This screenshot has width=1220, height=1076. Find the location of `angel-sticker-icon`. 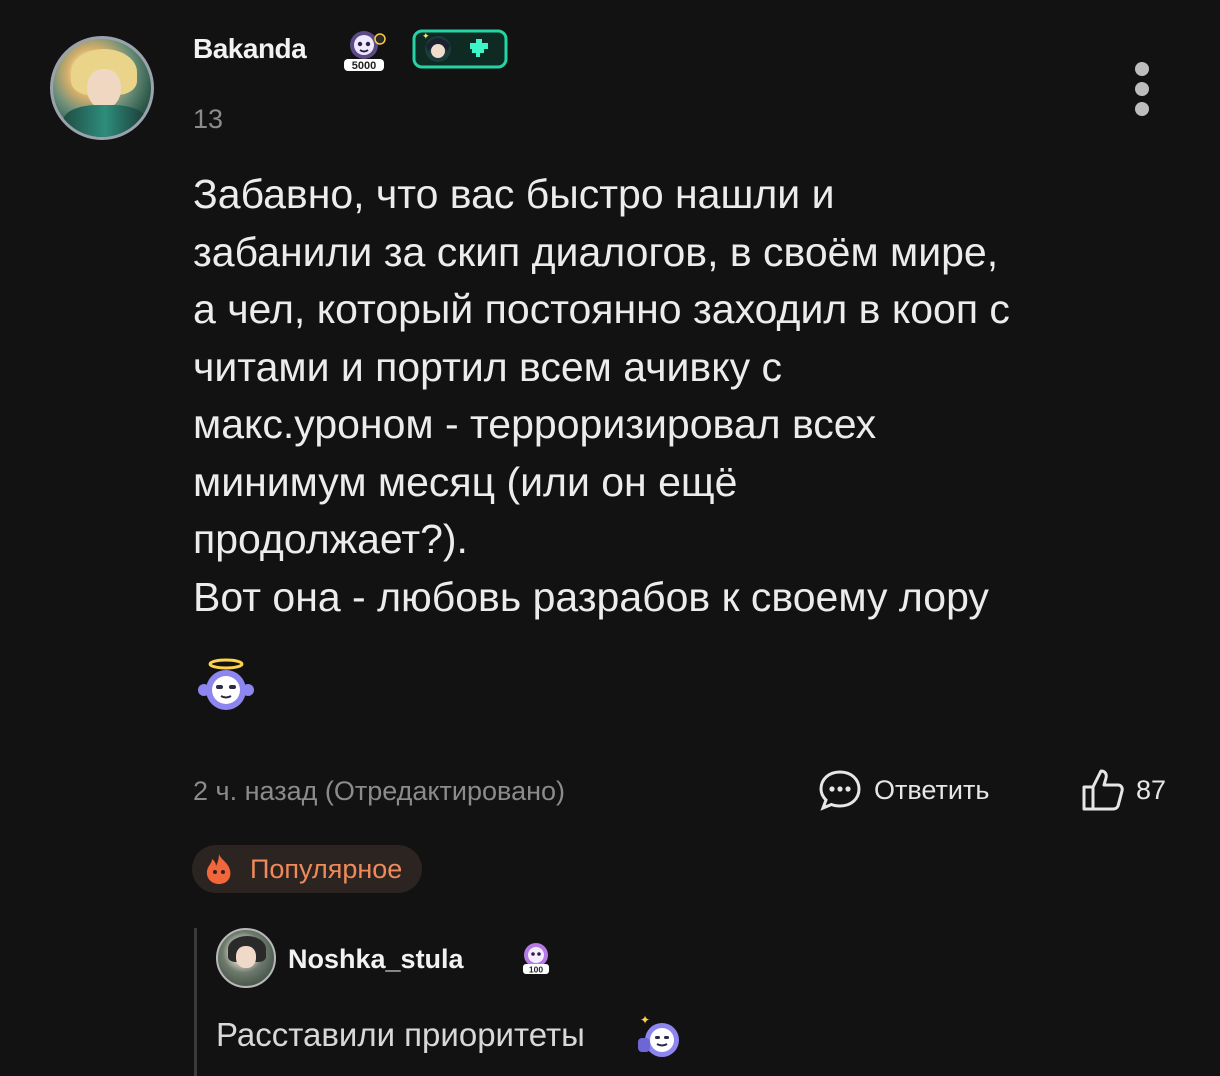

angel-sticker-icon is located at coordinates (226, 684).